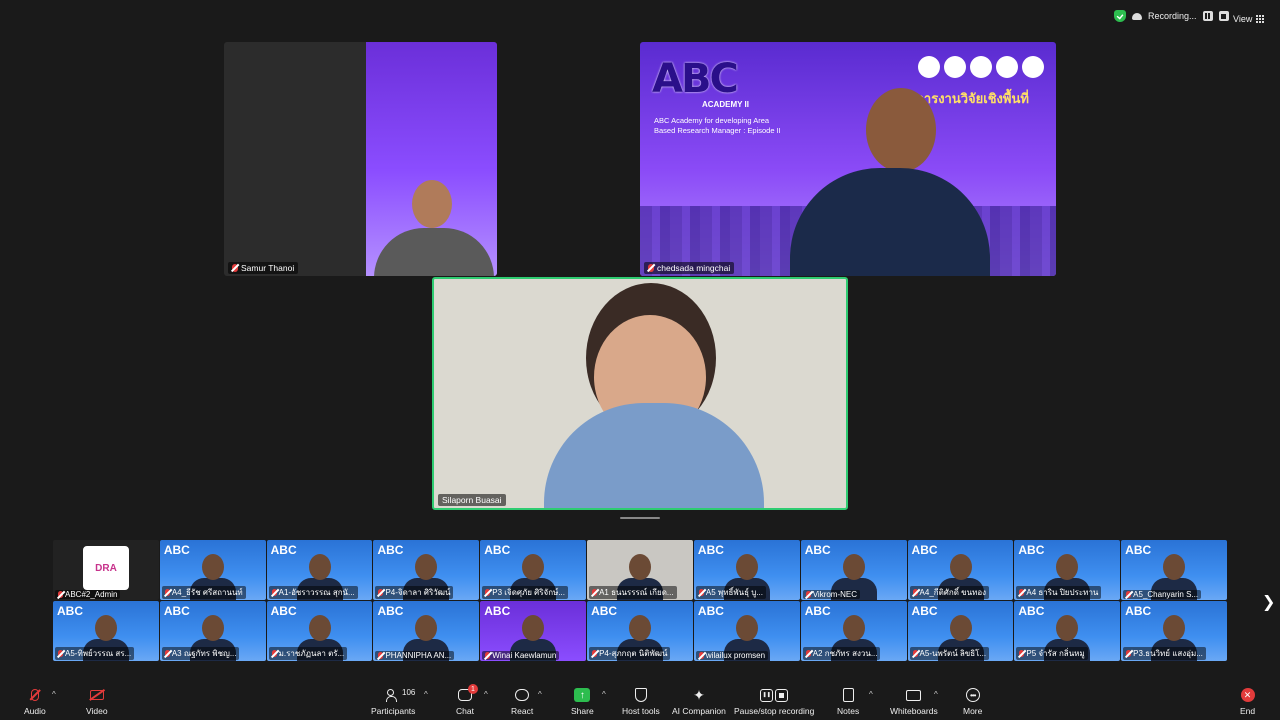 This screenshot has width=1280, height=720. I want to click on participant-name: Samur Thanoi, so click(268, 268).